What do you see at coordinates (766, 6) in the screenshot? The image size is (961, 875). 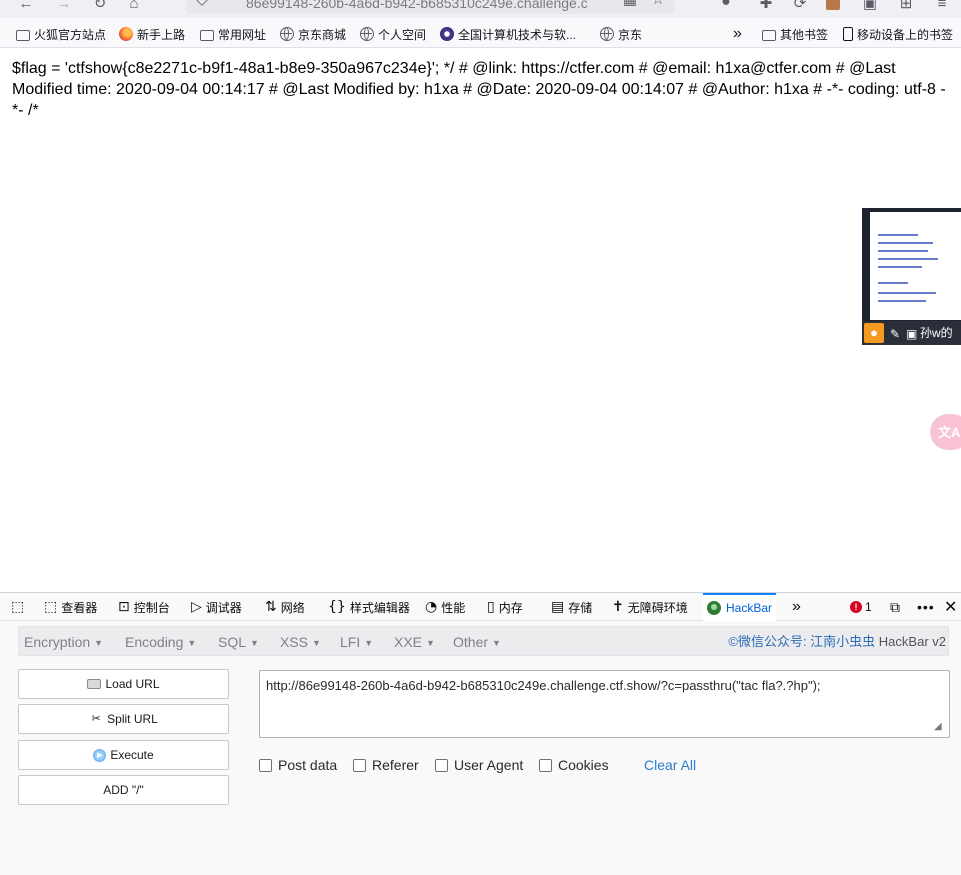 I see `pin-icon: ✚` at bounding box center [766, 6].